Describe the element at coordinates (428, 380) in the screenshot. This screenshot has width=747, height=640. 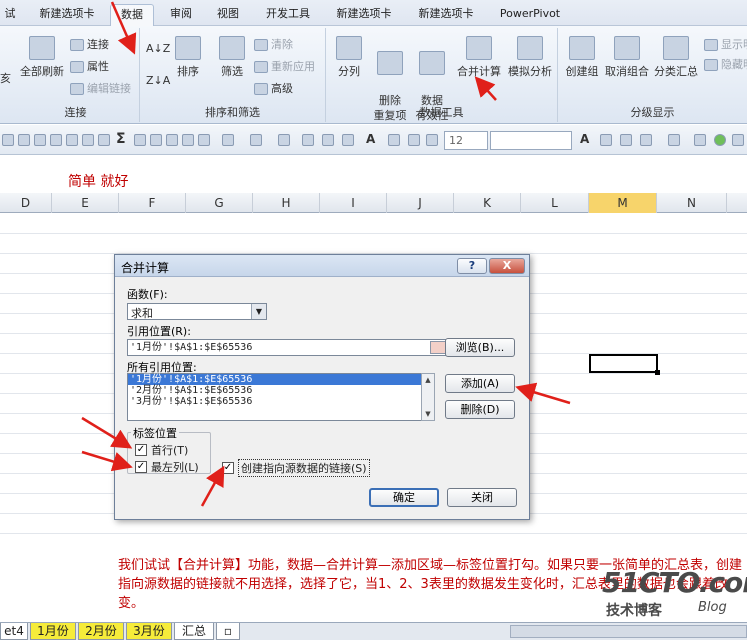
I see `scroll-up-icon: ▲` at that location.